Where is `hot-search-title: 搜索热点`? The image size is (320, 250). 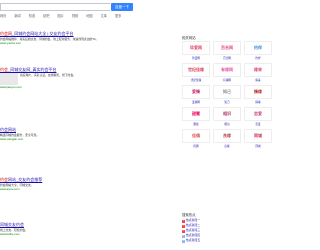
hot-search-title: 搜索热点 is located at coordinates (189, 215).